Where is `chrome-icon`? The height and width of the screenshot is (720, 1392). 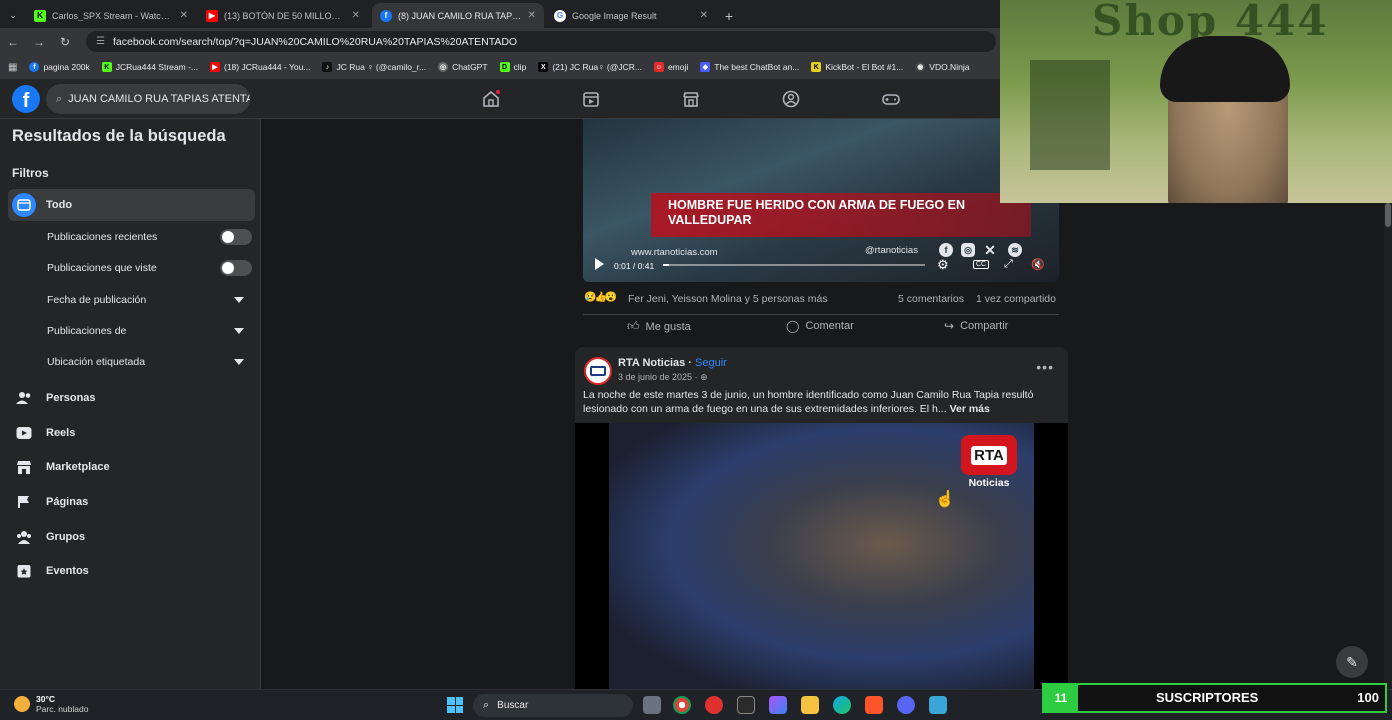 chrome-icon is located at coordinates (682, 705).